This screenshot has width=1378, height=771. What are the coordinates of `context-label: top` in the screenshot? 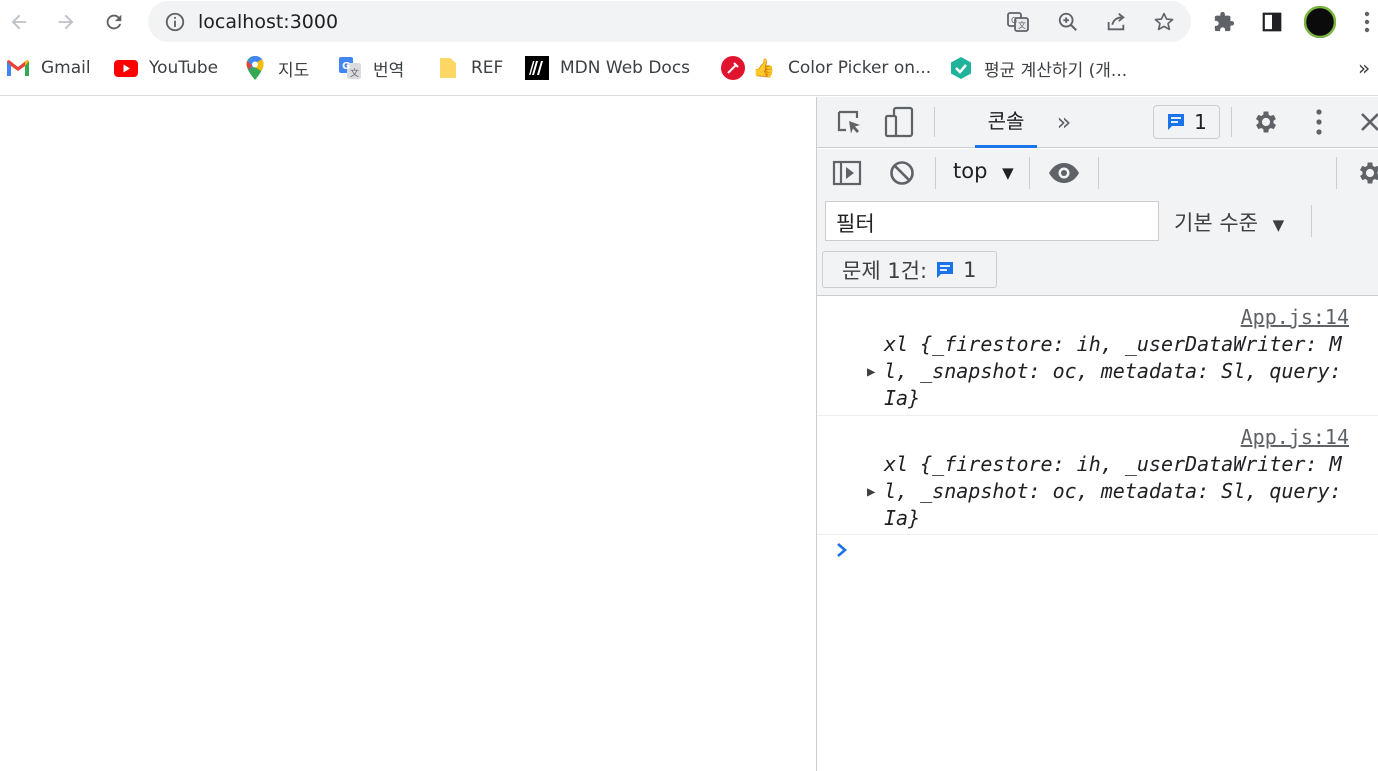 It's located at (970, 171).